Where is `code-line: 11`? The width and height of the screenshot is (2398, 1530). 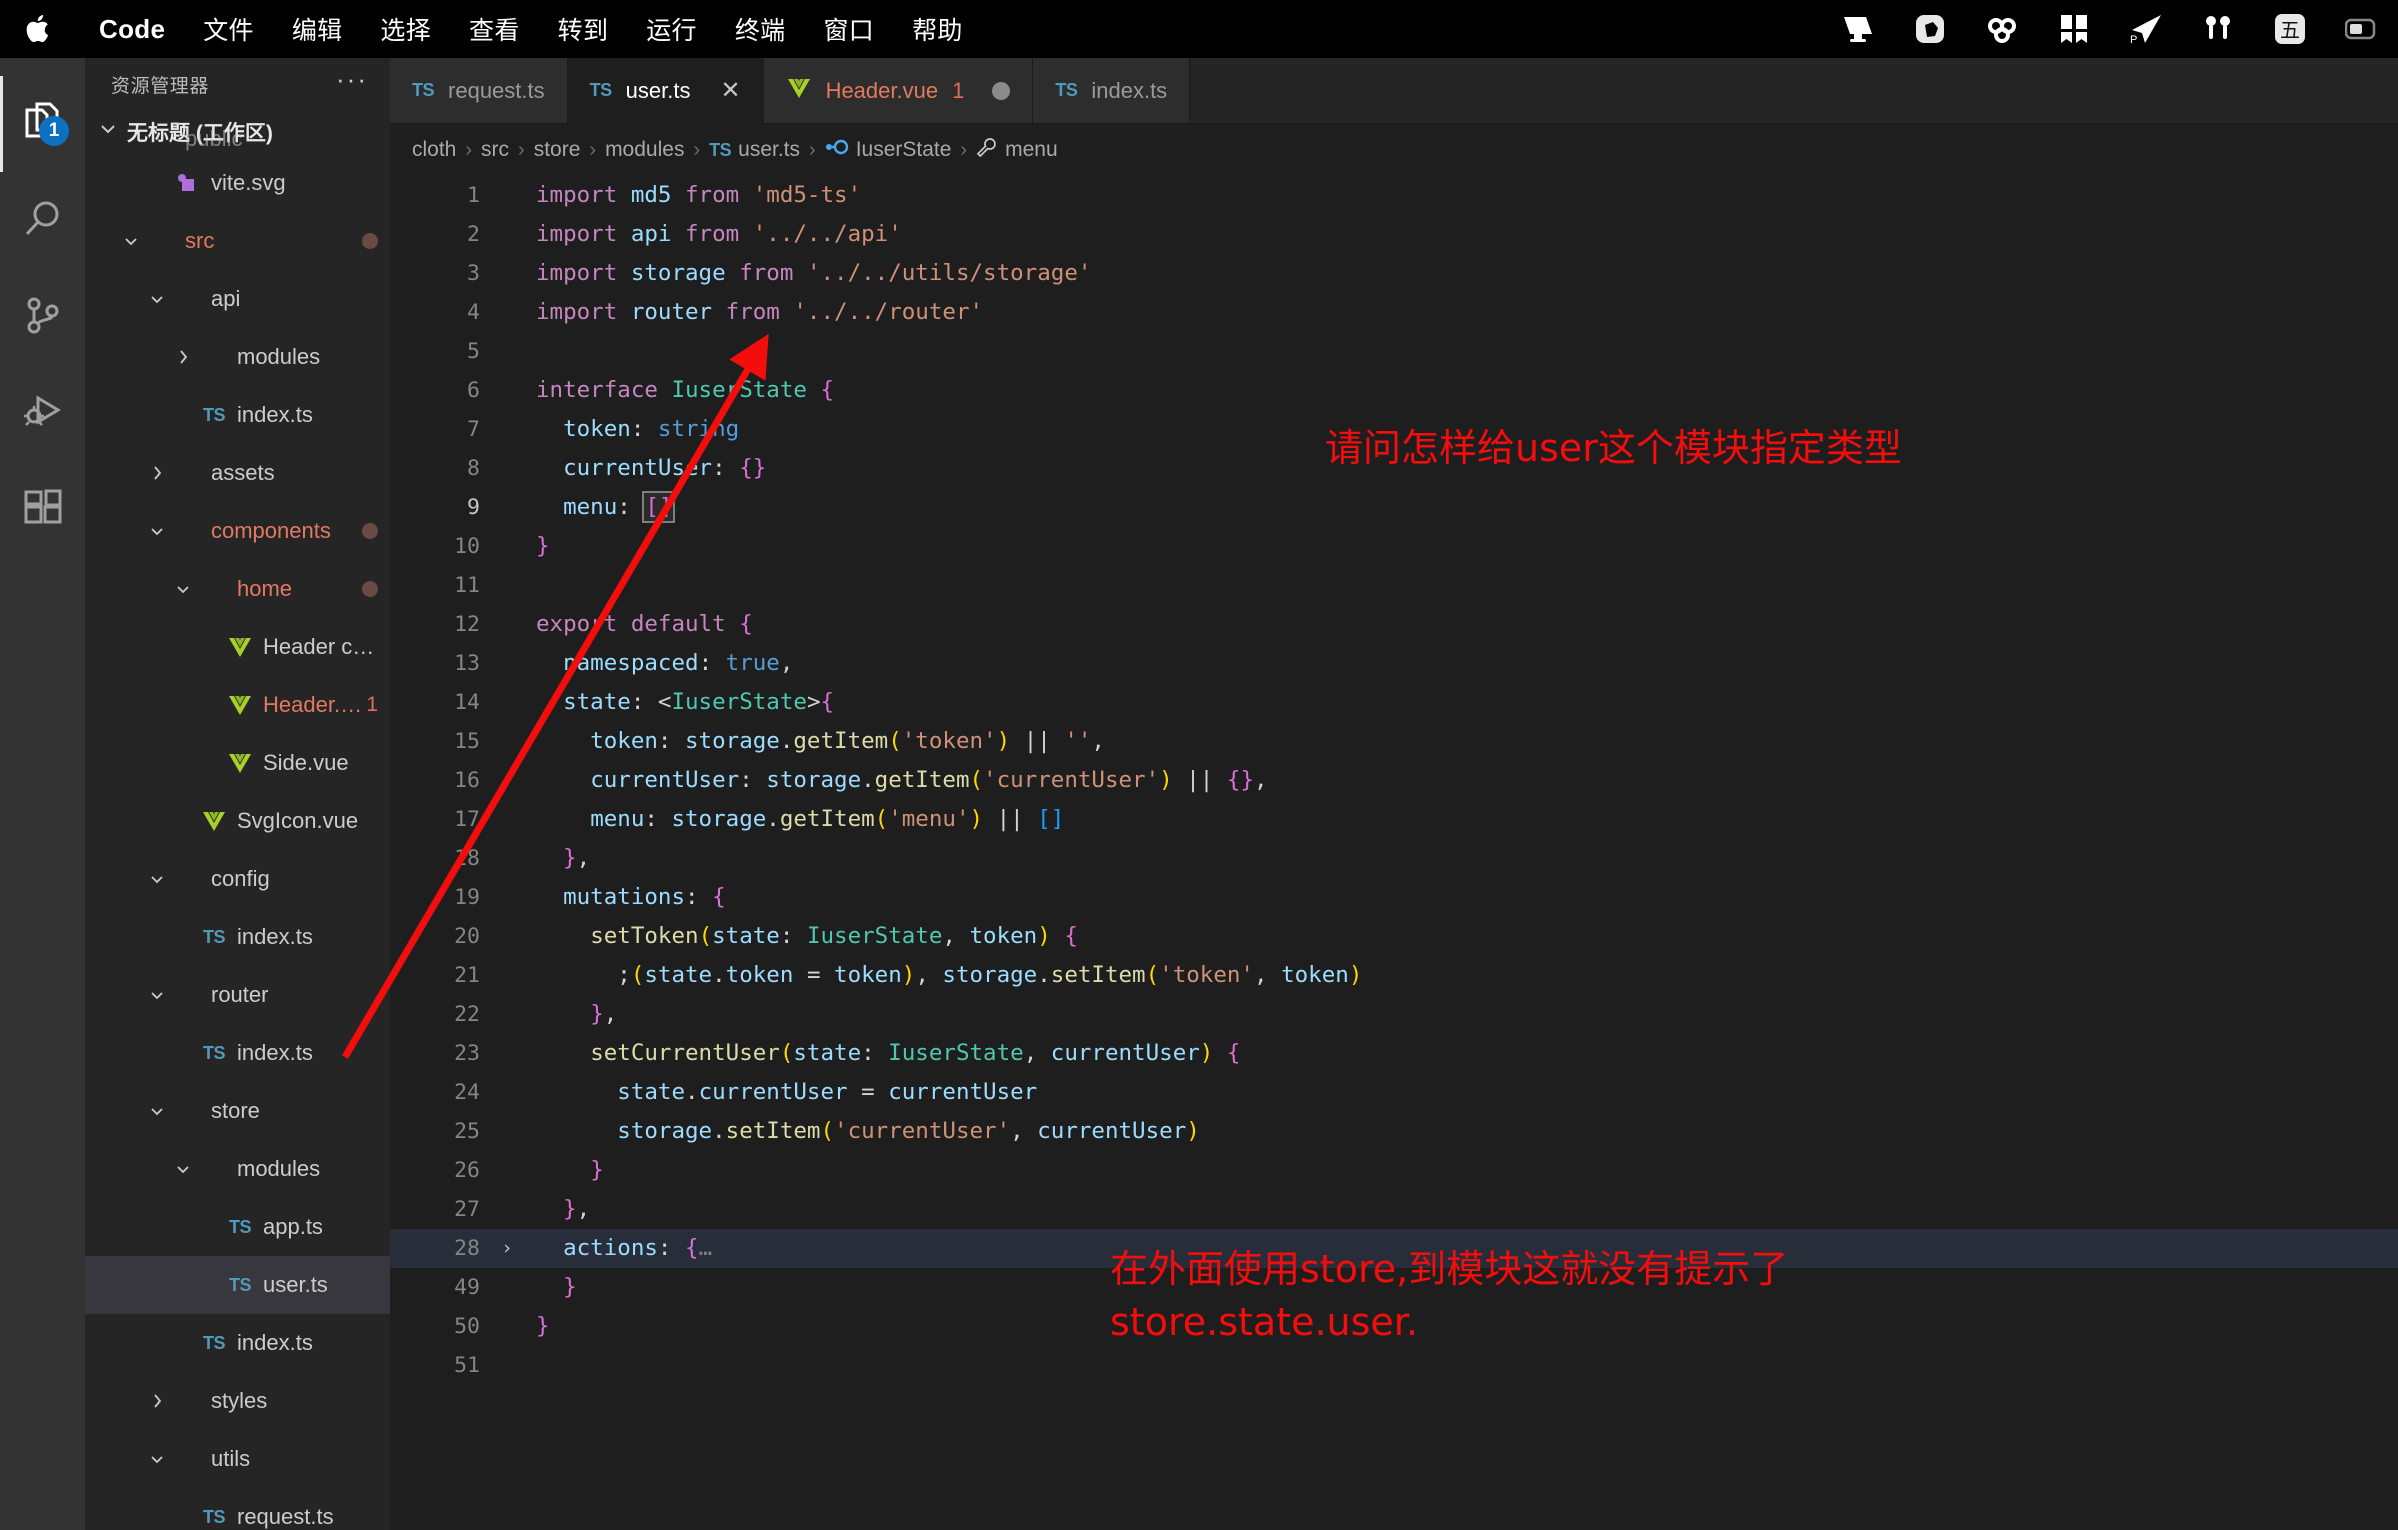
code-line: 11 is located at coordinates (1394, 585).